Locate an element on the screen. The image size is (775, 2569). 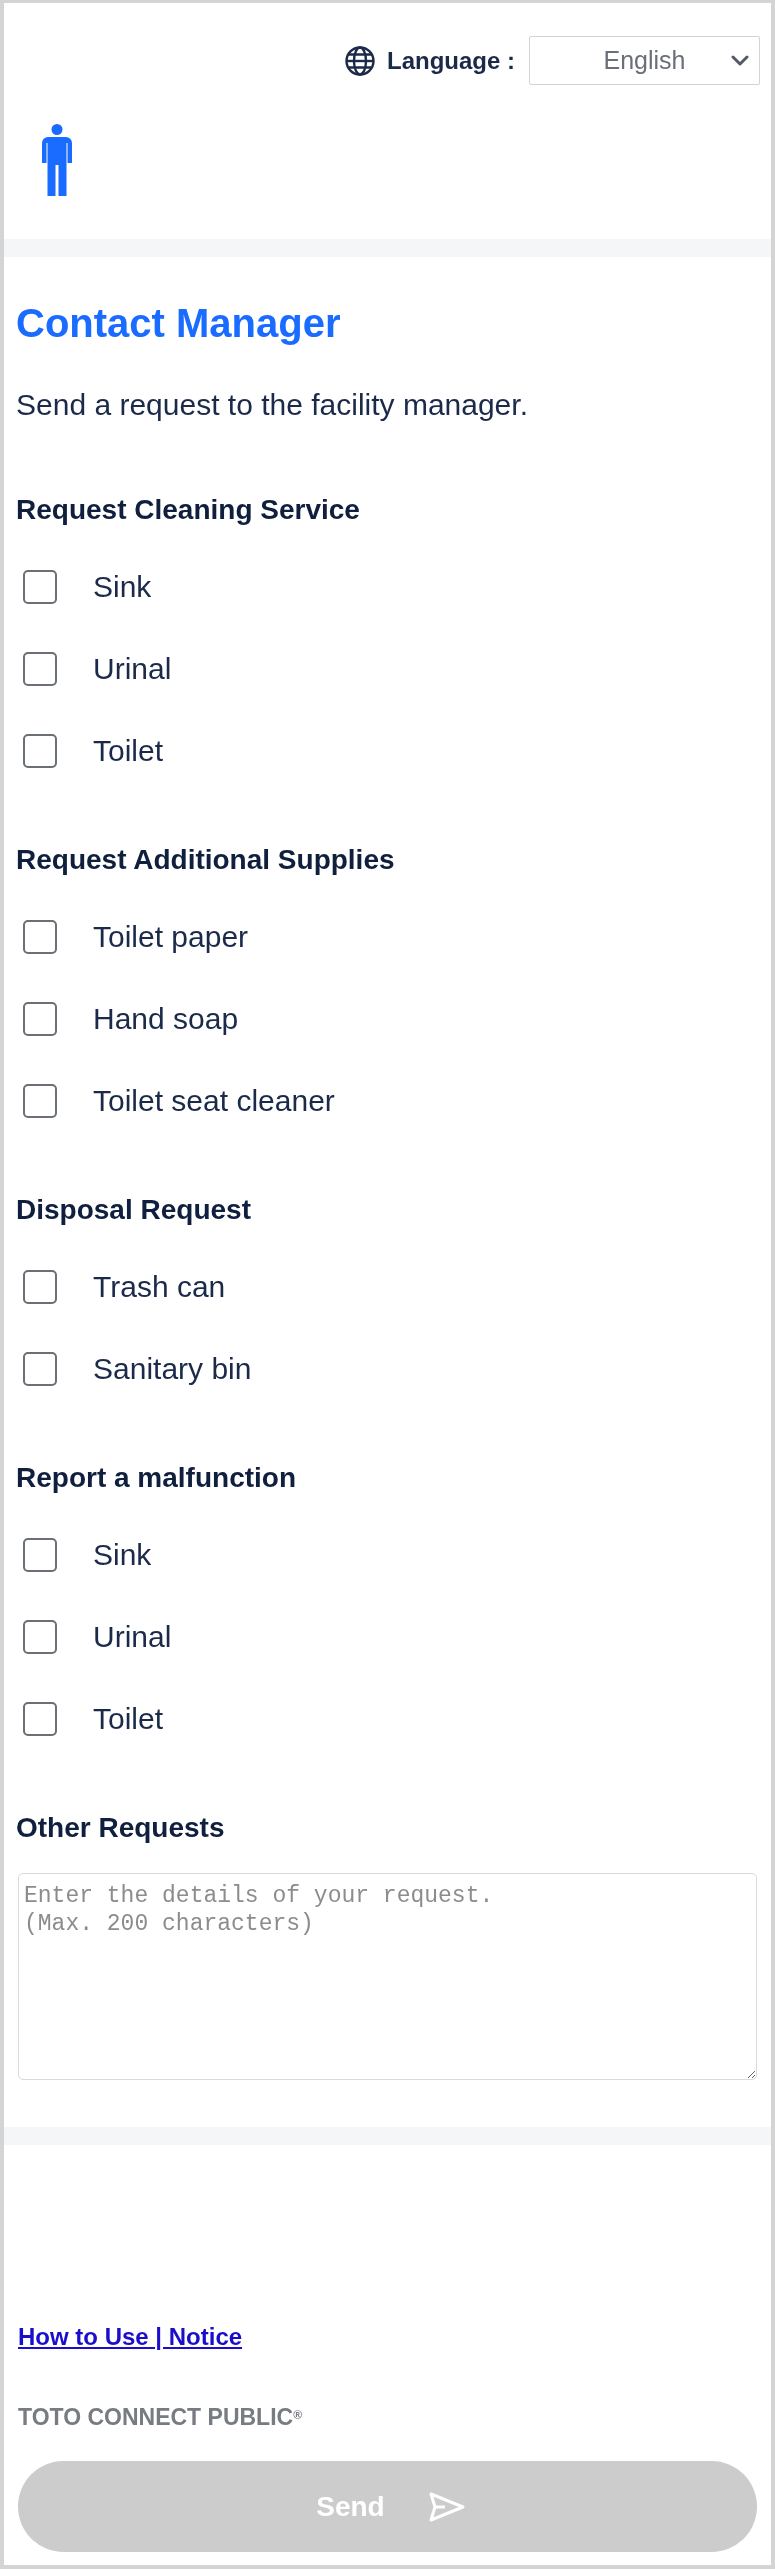
section-heading: Report a malfunction is located at coordinates (156, 1478).